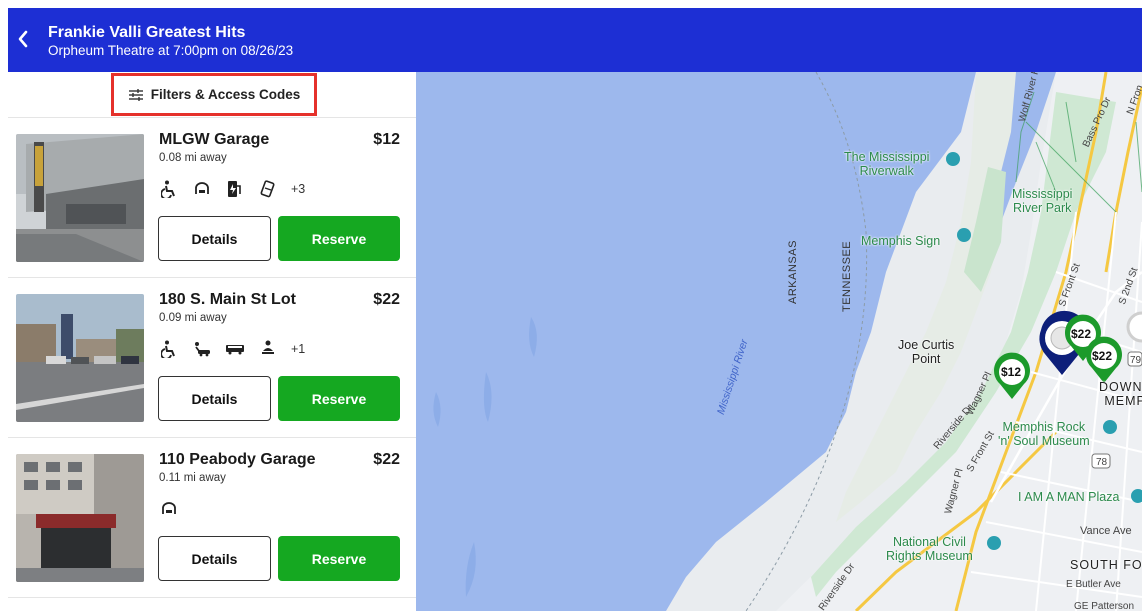  What do you see at coordinates (214, 139) in the screenshot?
I see `listing-name: MLGW Garage` at bounding box center [214, 139].